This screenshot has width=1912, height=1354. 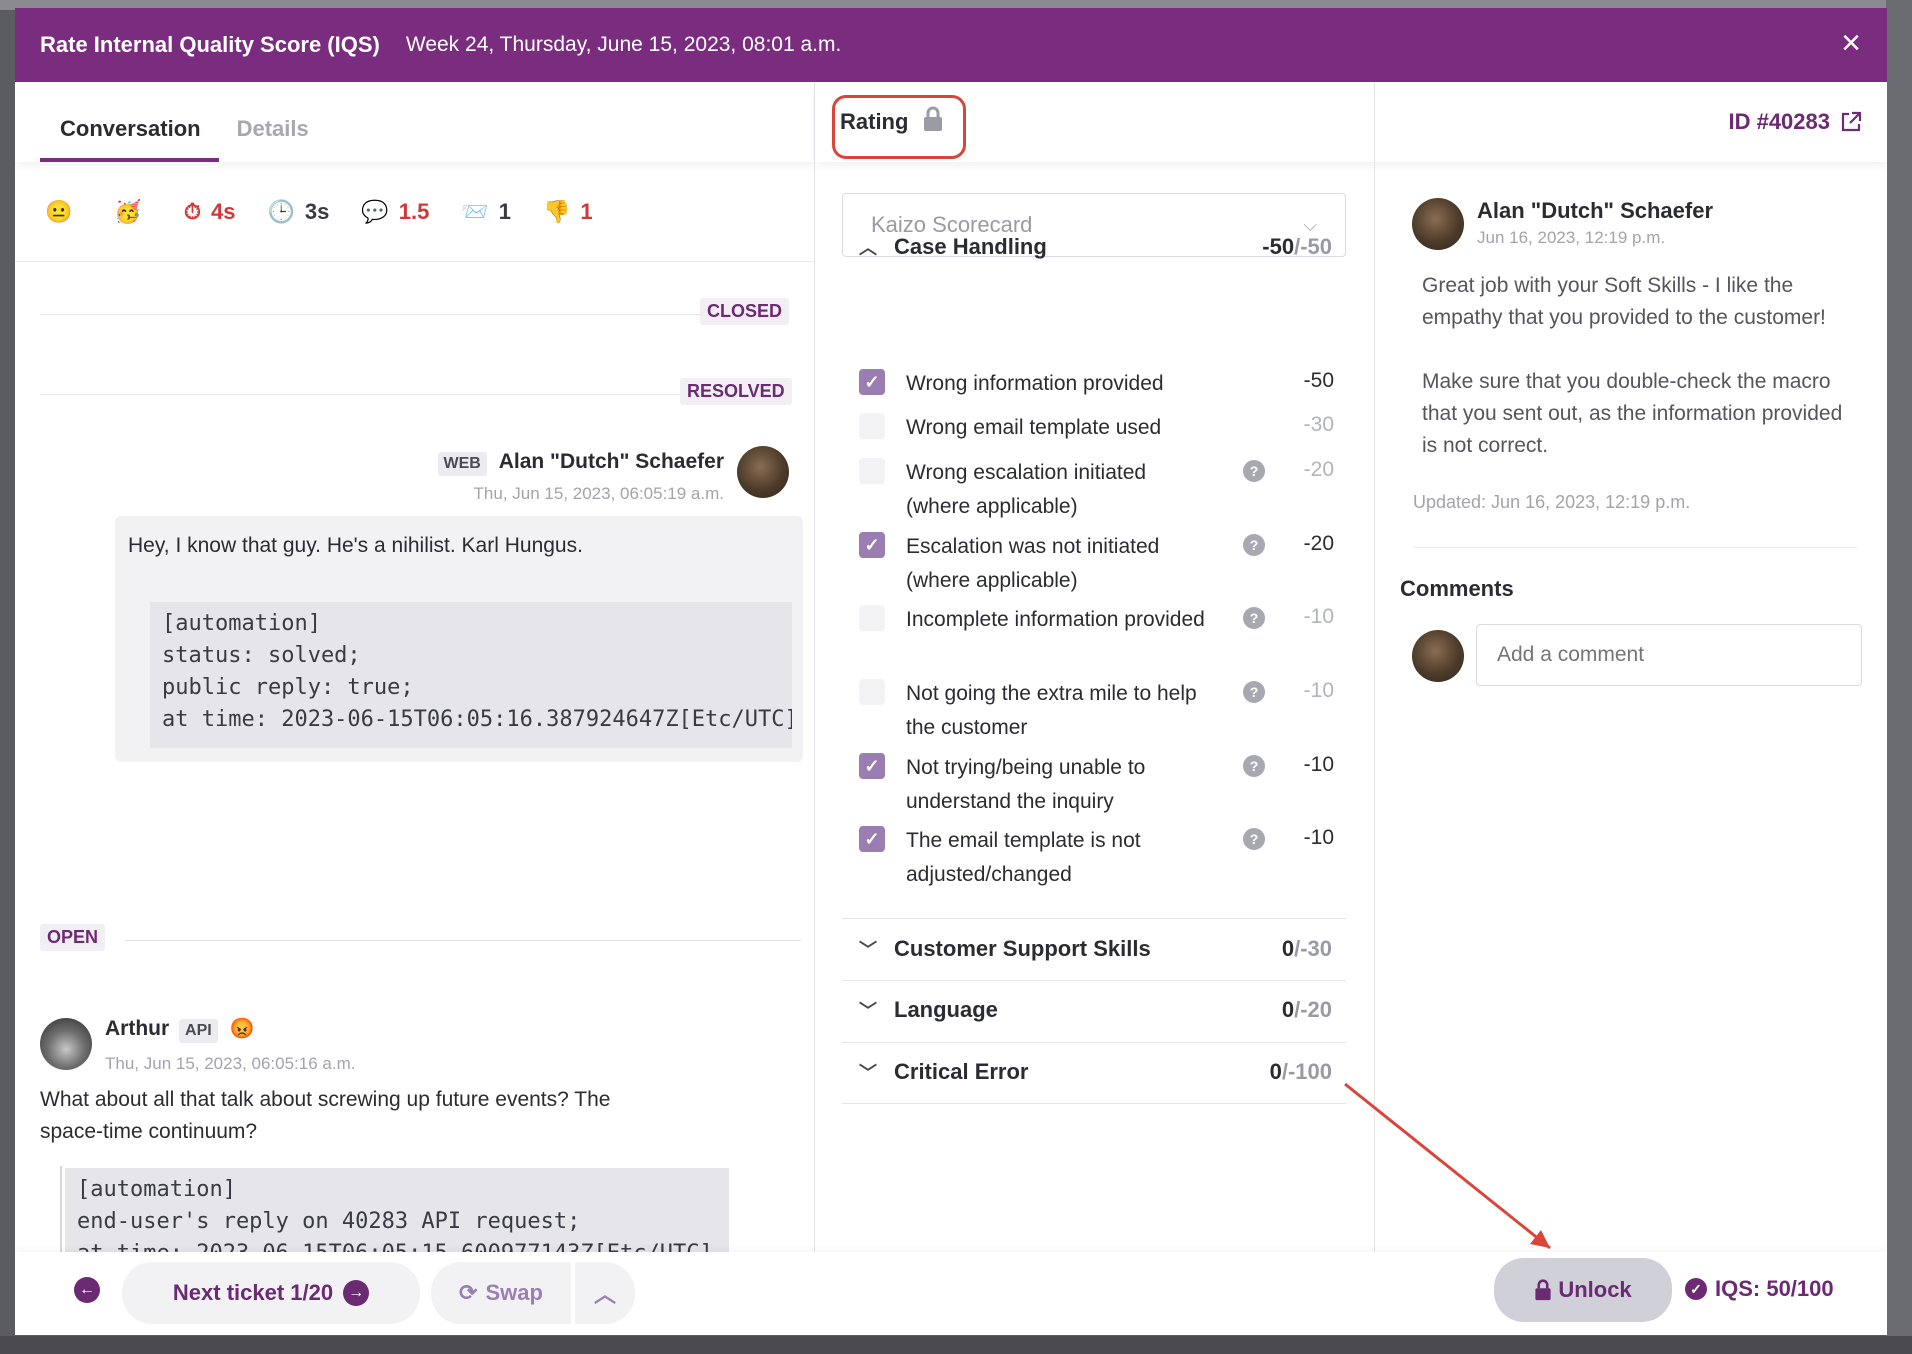 I want to click on arrow-right-icon: →, so click(x=356, y=1293).